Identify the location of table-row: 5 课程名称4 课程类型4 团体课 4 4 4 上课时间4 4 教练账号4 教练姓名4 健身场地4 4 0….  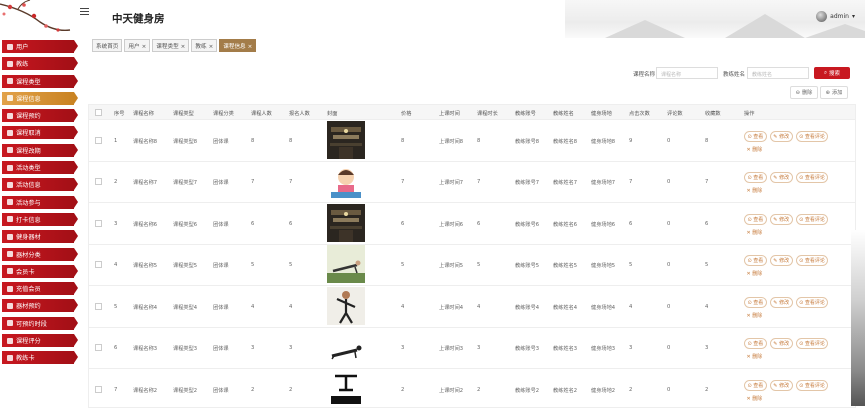
(472, 306).